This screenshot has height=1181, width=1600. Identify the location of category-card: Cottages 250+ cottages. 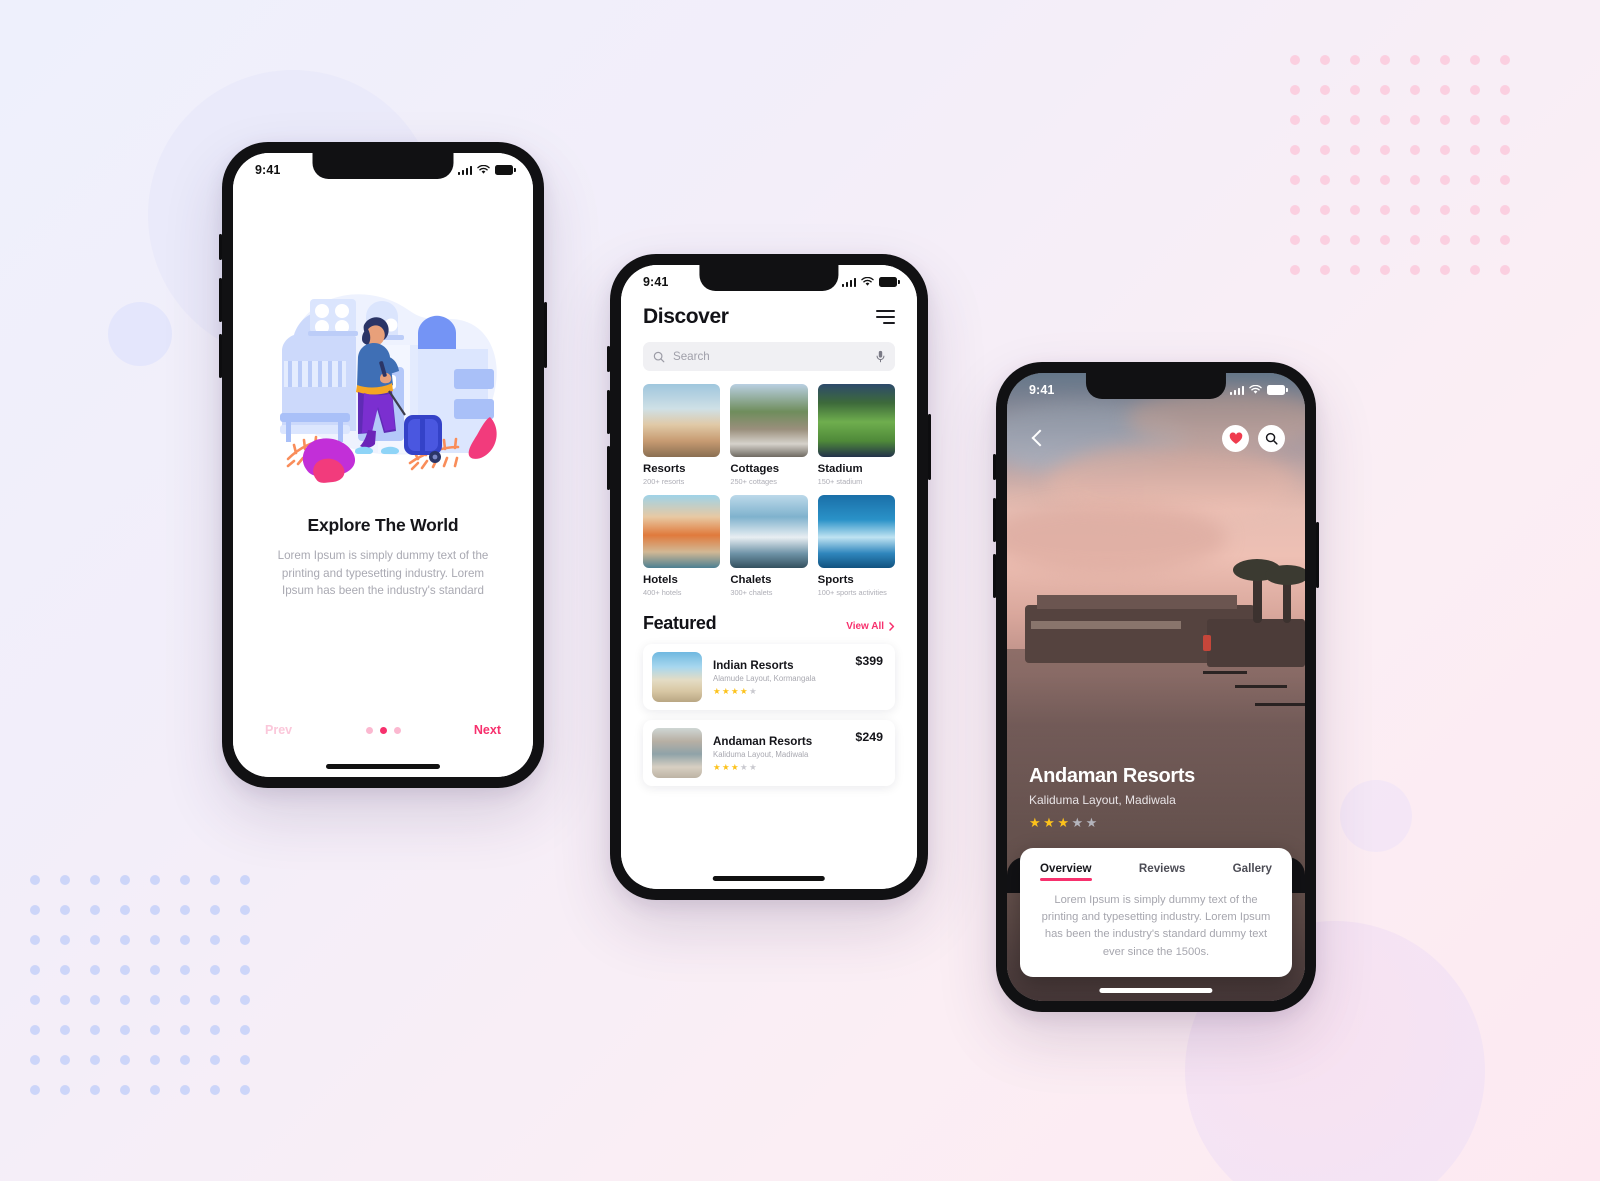
(769, 435).